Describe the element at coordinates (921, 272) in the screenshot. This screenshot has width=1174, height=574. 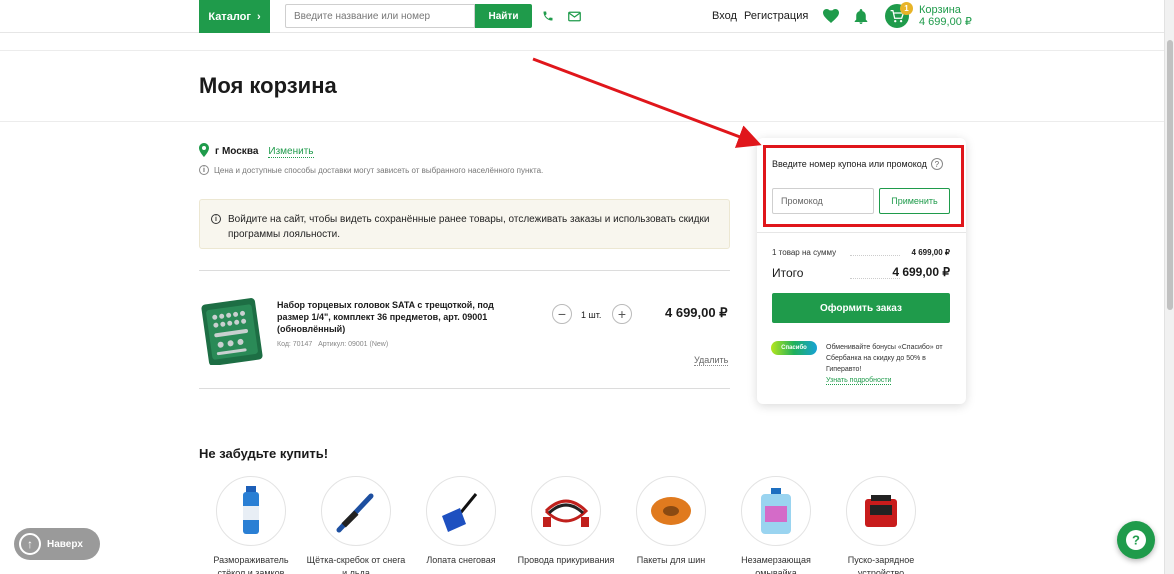
I see `total-value: 4 699,00 ₽` at that location.